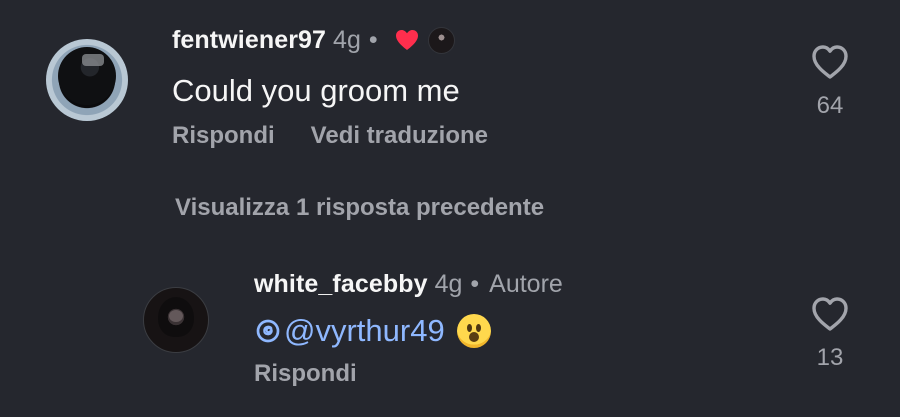 This screenshot has height=417, width=900. What do you see at coordinates (399, 136) in the screenshot?
I see `see-translation-button: Vedi traduzione` at bounding box center [399, 136].